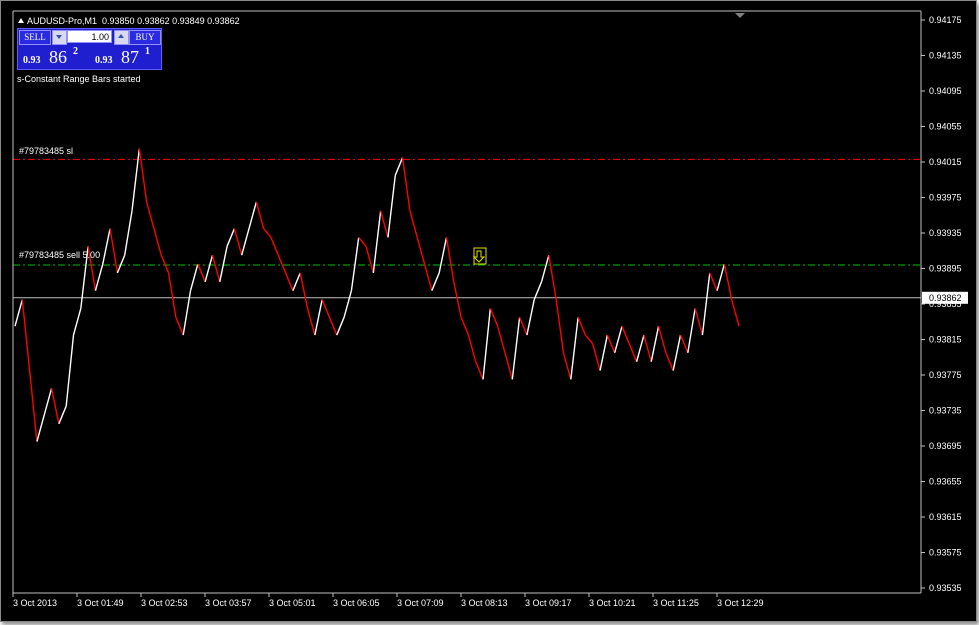 This screenshot has width=979, height=625. What do you see at coordinates (945, 20) in the screenshot?
I see `y-tick-label: 0.94175` at bounding box center [945, 20].